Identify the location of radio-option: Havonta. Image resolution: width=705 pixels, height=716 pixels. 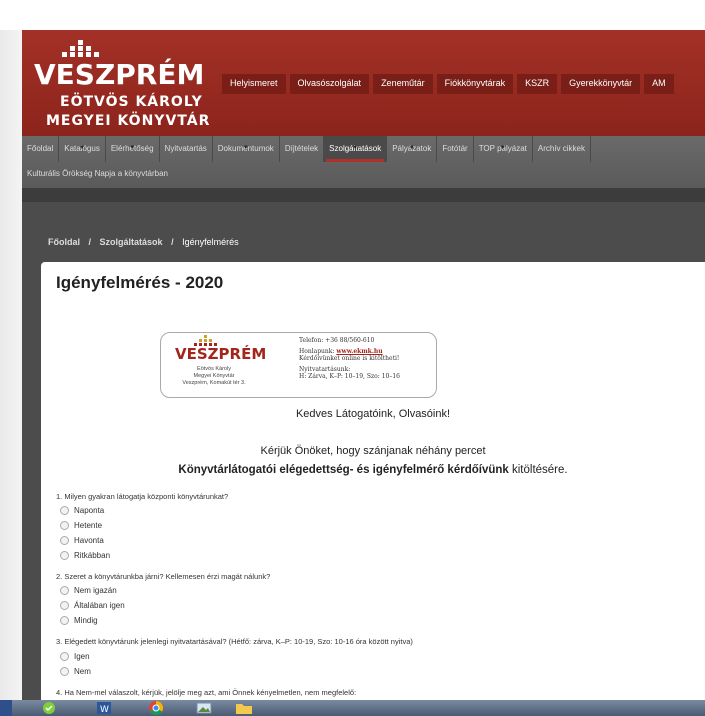
(82, 540).